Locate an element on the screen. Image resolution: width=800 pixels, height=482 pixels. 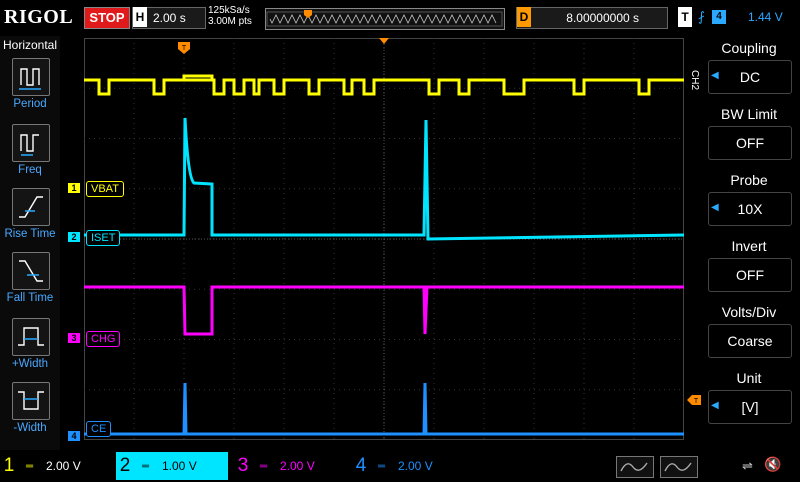
bw-limit-title: BW Limit is located at coordinates (749, 114).